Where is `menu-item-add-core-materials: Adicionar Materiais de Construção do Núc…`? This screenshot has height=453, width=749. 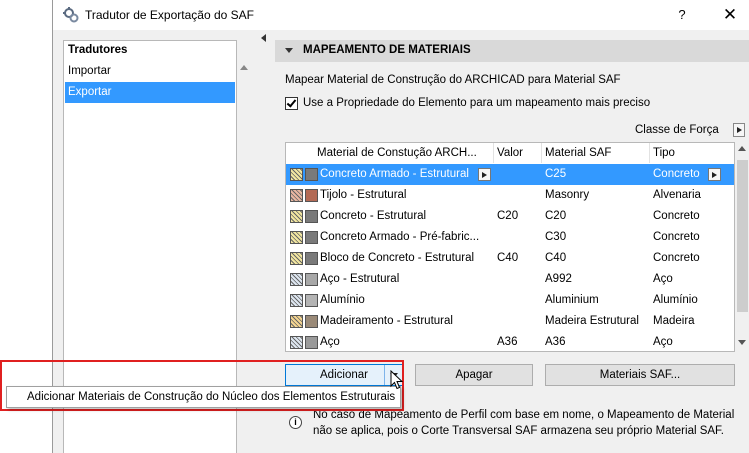
menu-item-add-core-materials: Adicionar Materiais de Construção do Núc… is located at coordinates (211, 397).